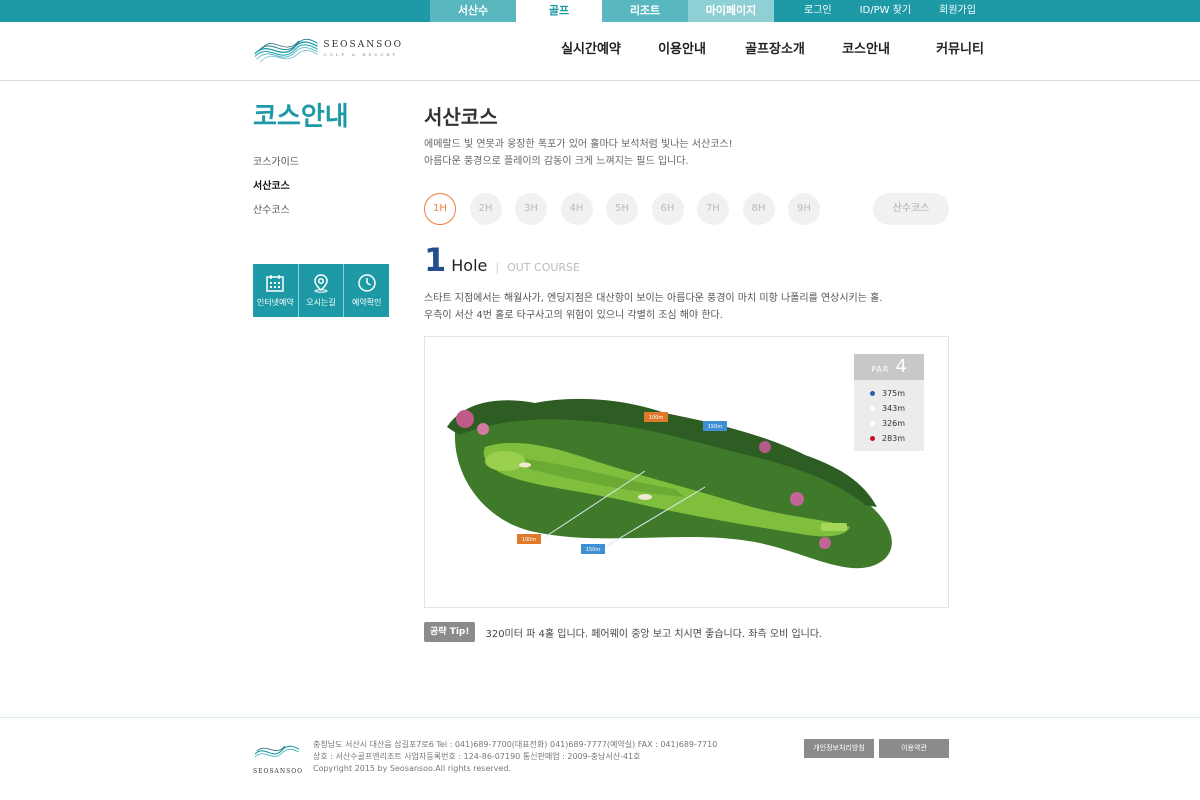 This screenshot has width=1200, height=800. I want to click on hole-heading: 1 Hole | OUT COURSE, so click(502, 260).